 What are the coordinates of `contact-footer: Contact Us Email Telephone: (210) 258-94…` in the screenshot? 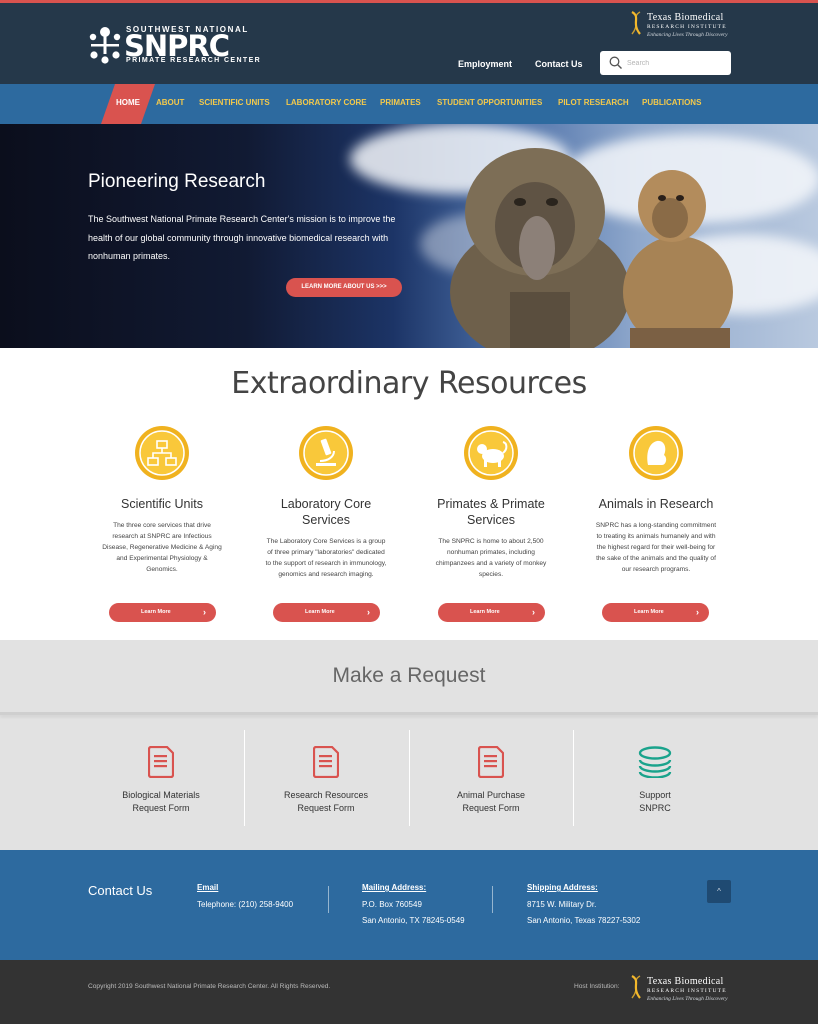 It's located at (409, 905).